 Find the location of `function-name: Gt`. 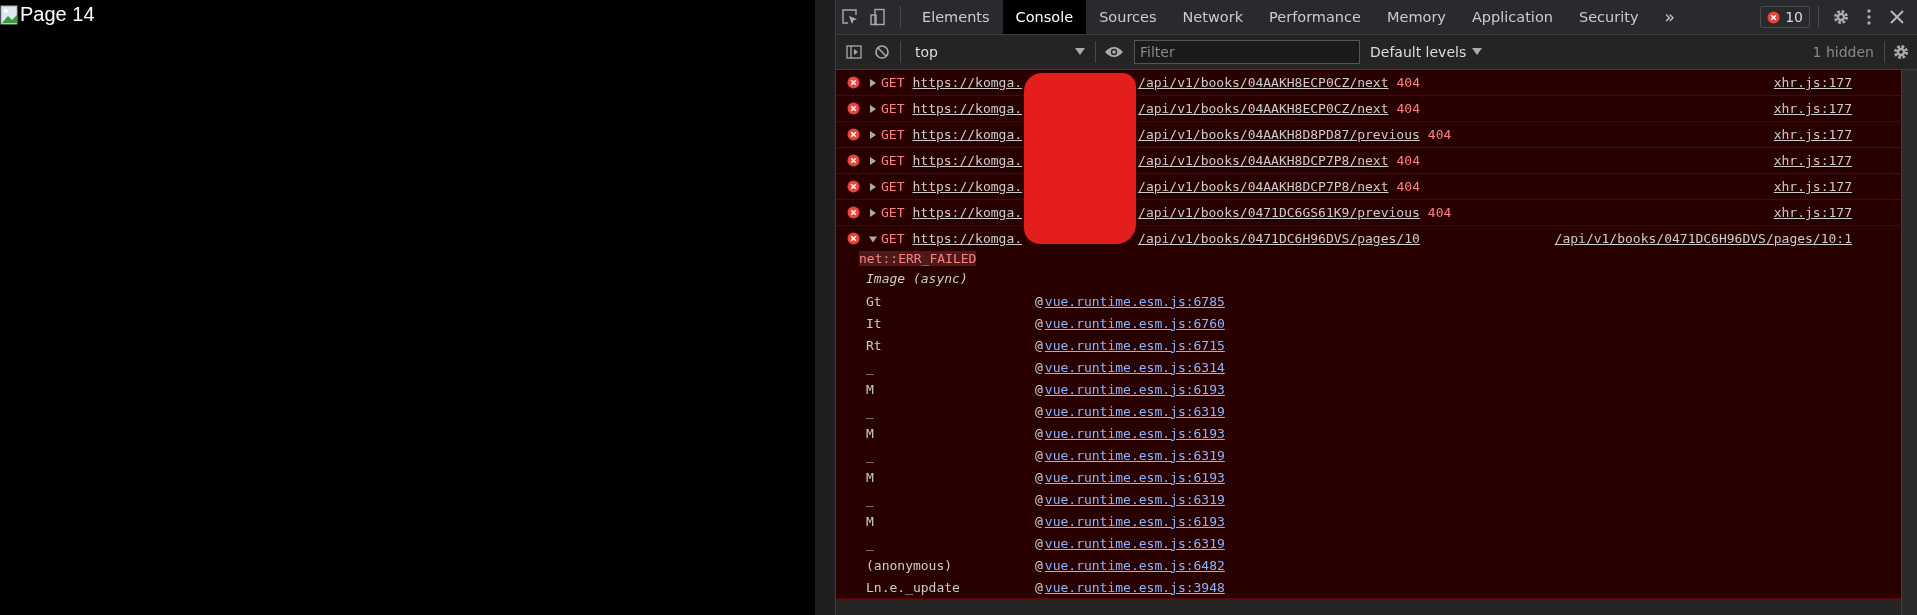

function-name: Gt is located at coordinates (874, 301).